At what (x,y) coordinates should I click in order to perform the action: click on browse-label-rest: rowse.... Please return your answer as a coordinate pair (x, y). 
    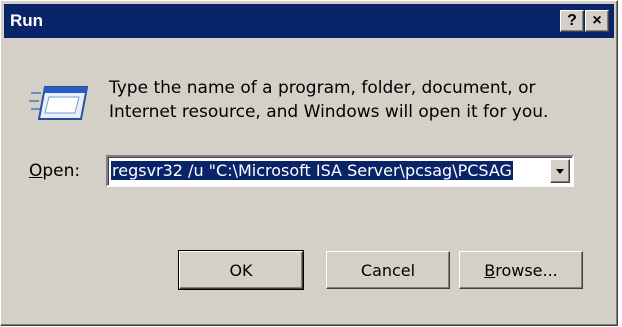
    Looking at the image, I should click on (526, 270).